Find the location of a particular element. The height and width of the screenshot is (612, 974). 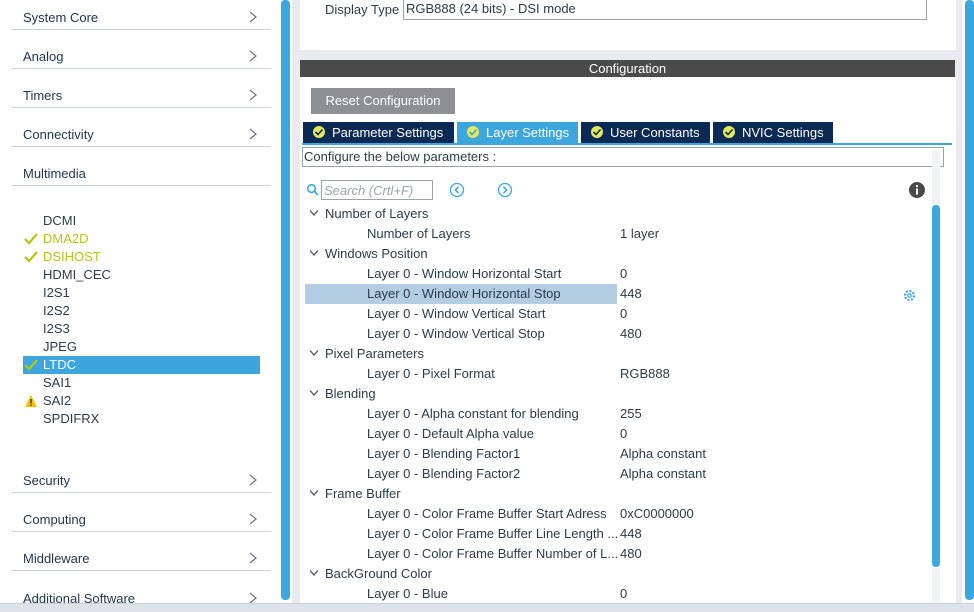

tree-parameter-row: Layer 0 - Blending Factor2 Alpha constant is located at coordinates (618, 474).